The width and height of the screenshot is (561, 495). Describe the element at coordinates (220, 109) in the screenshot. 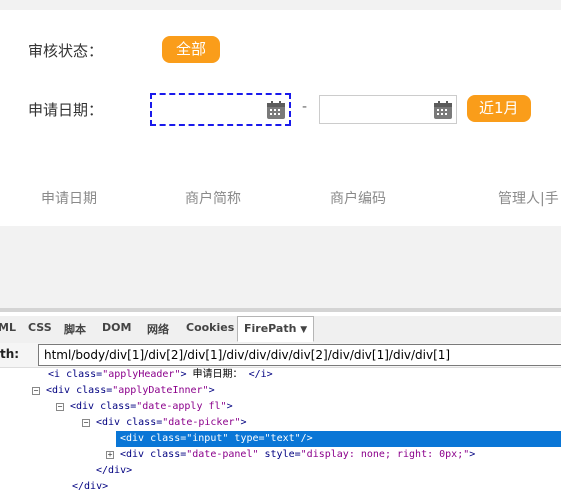

I see `start-date-input` at that location.